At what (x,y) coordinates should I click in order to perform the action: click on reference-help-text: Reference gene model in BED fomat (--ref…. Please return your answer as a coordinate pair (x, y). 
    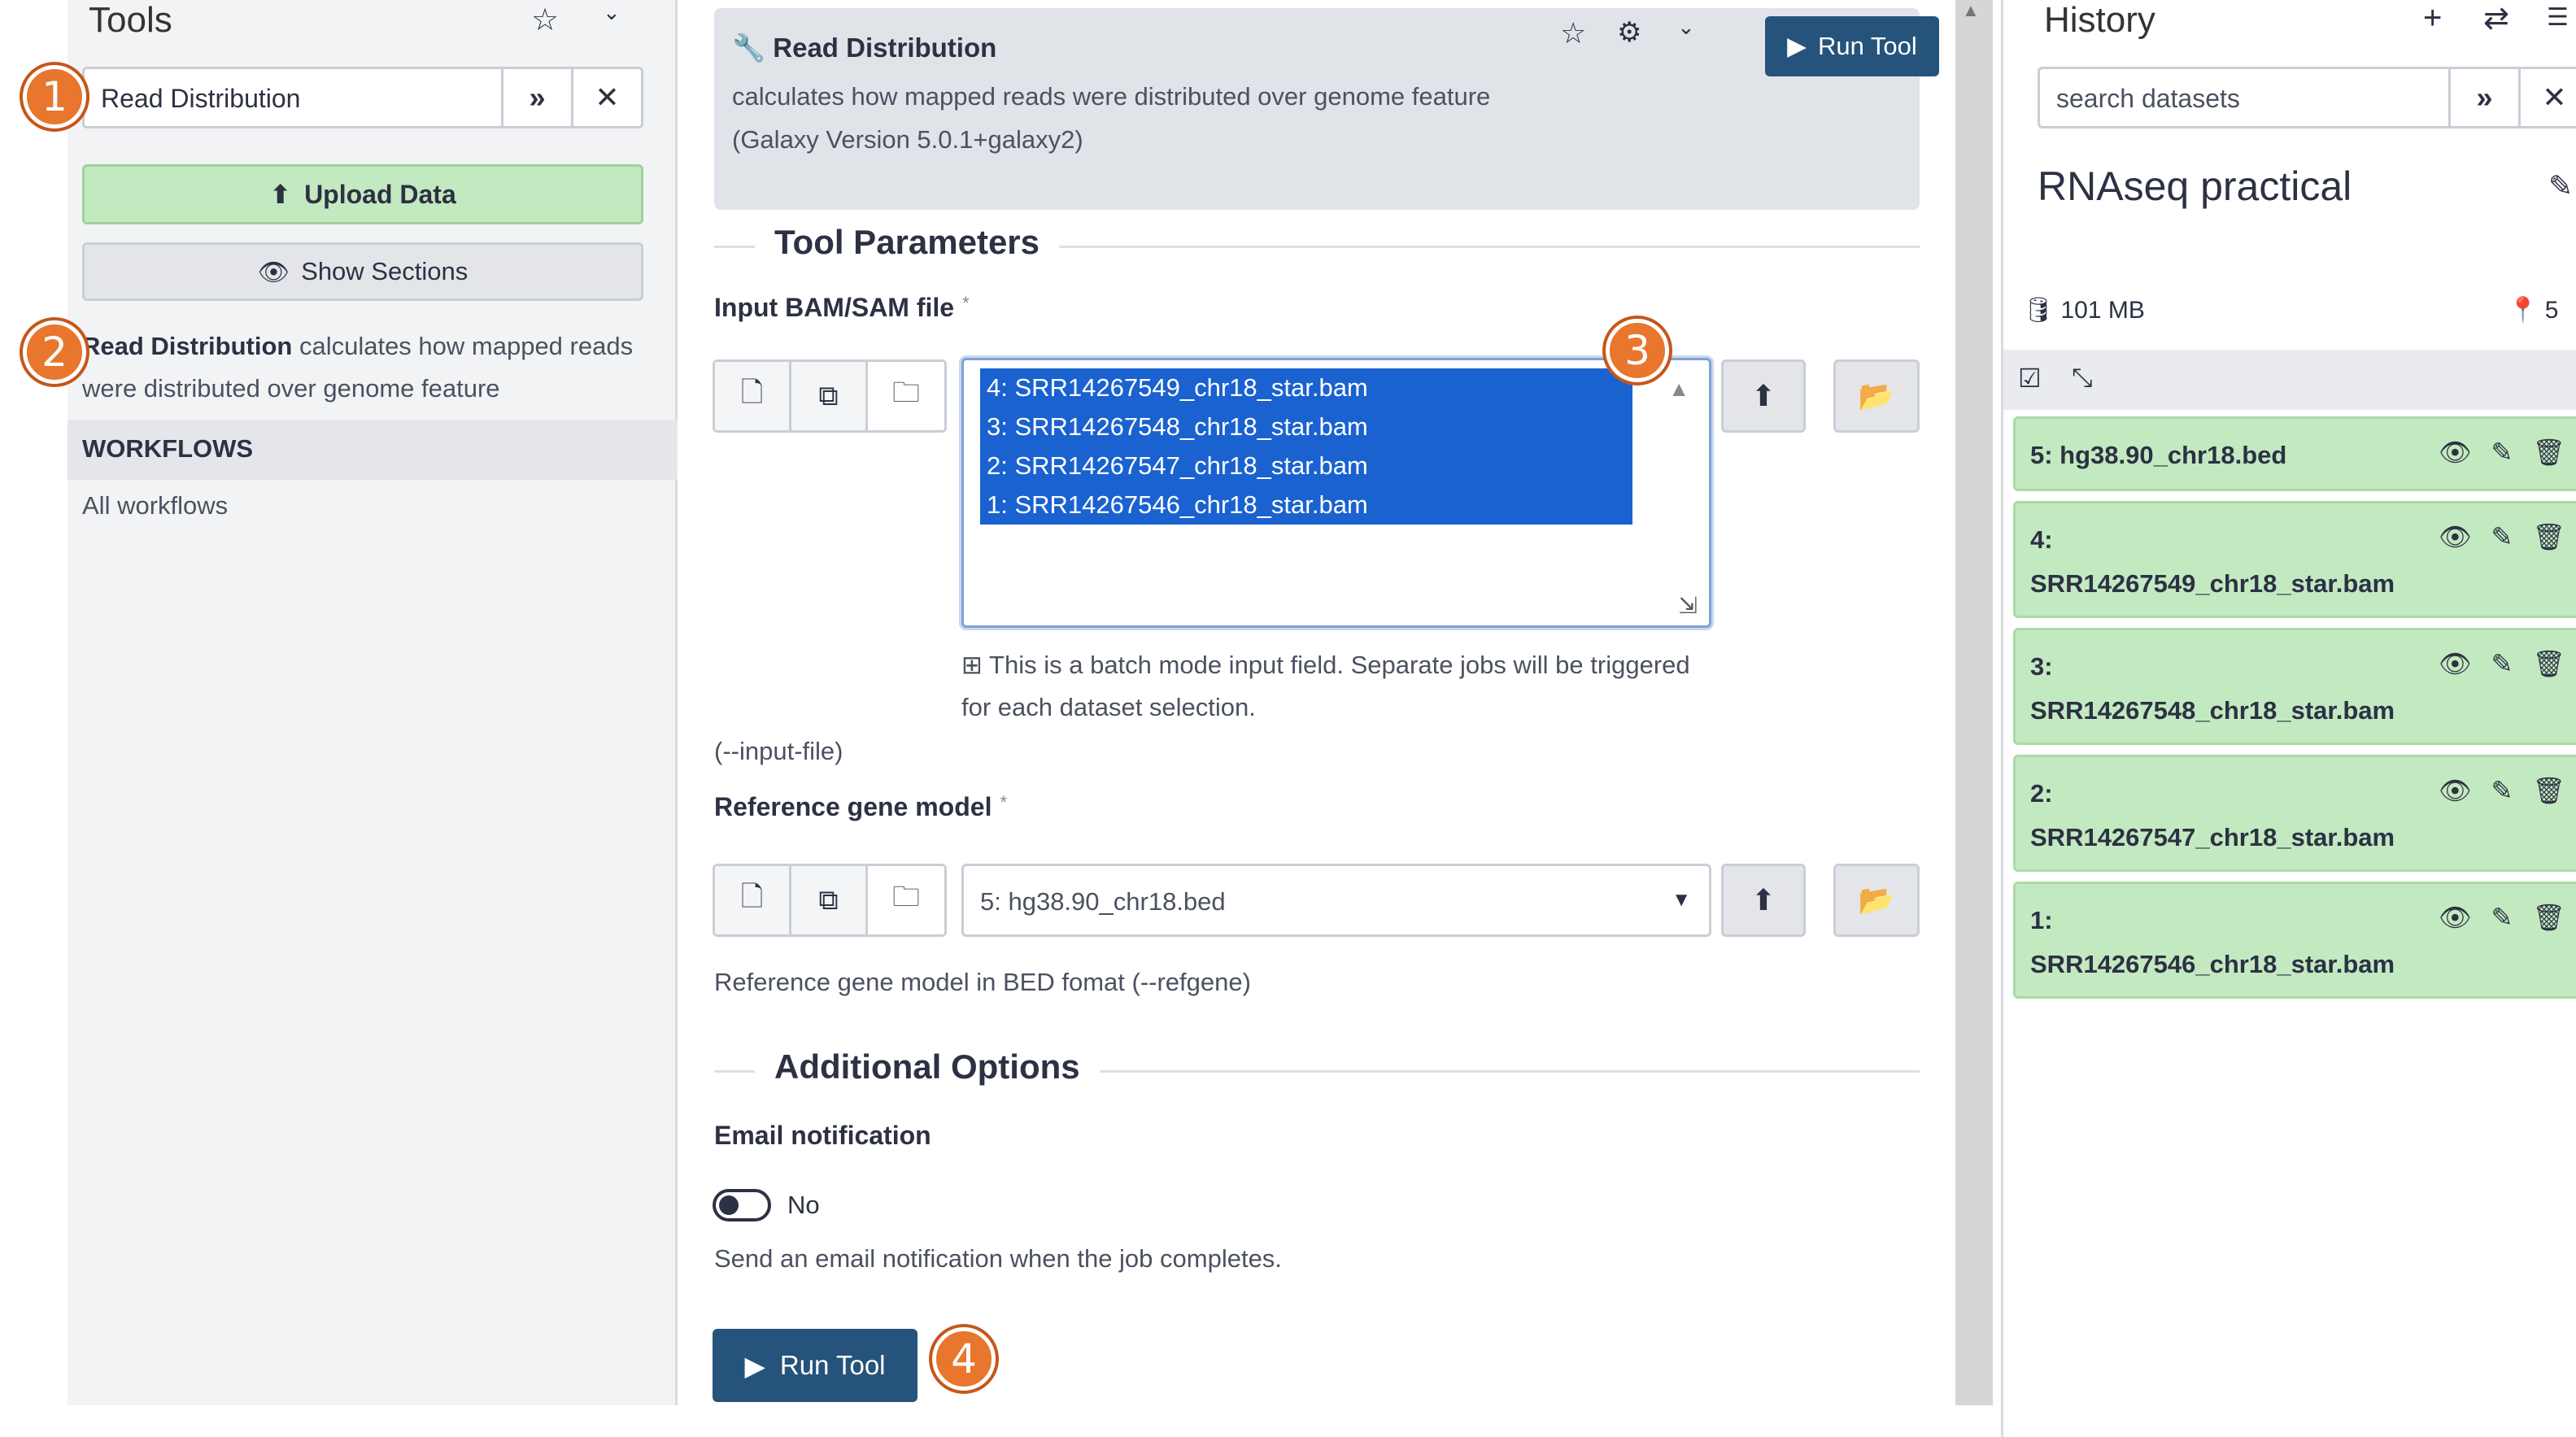
    Looking at the image, I should click on (982, 982).